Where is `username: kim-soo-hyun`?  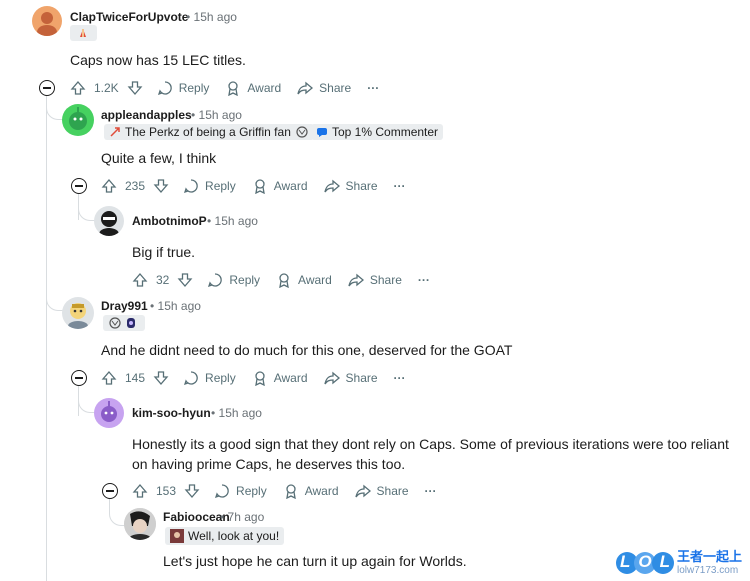 username: kim-soo-hyun is located at coordinates (171, 413).